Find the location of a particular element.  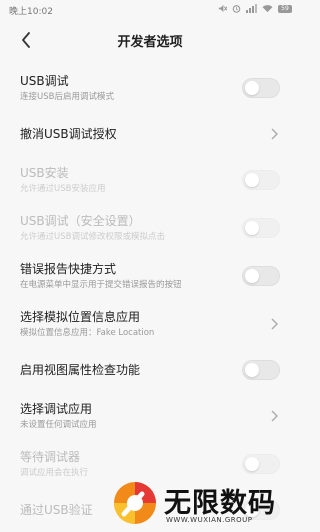

status-icons: 59 is located at coordinates (255, 8).